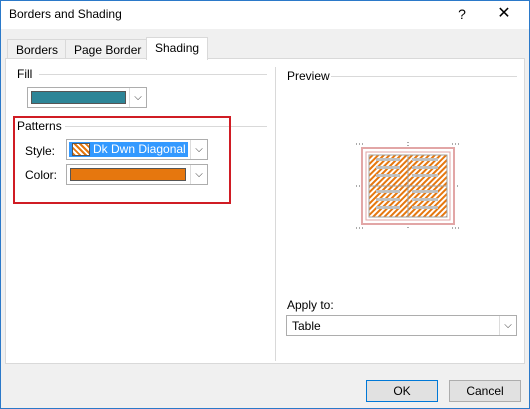 The image size is (530, 409). What do you see at coordinates (308, 76) in the screenshot?
I see `preview-label: Preview` at bounding box center [308, 76].